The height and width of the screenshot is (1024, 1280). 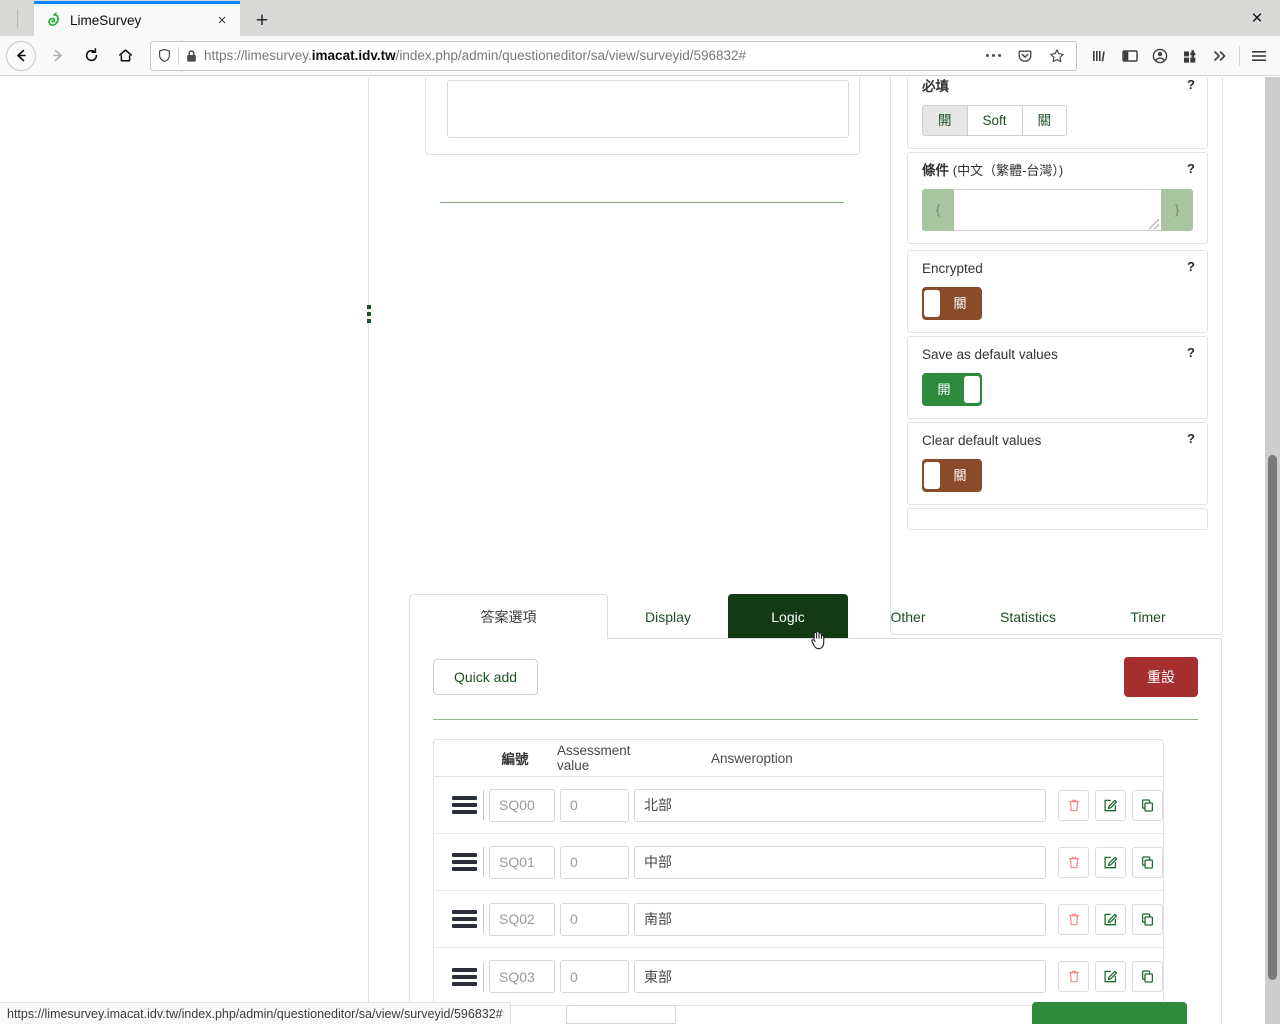 What do you see at coordinates (1109, 1013) in the screenshot?
I see `bottom-save-button-partial` at bounding box center [1109, 1013].